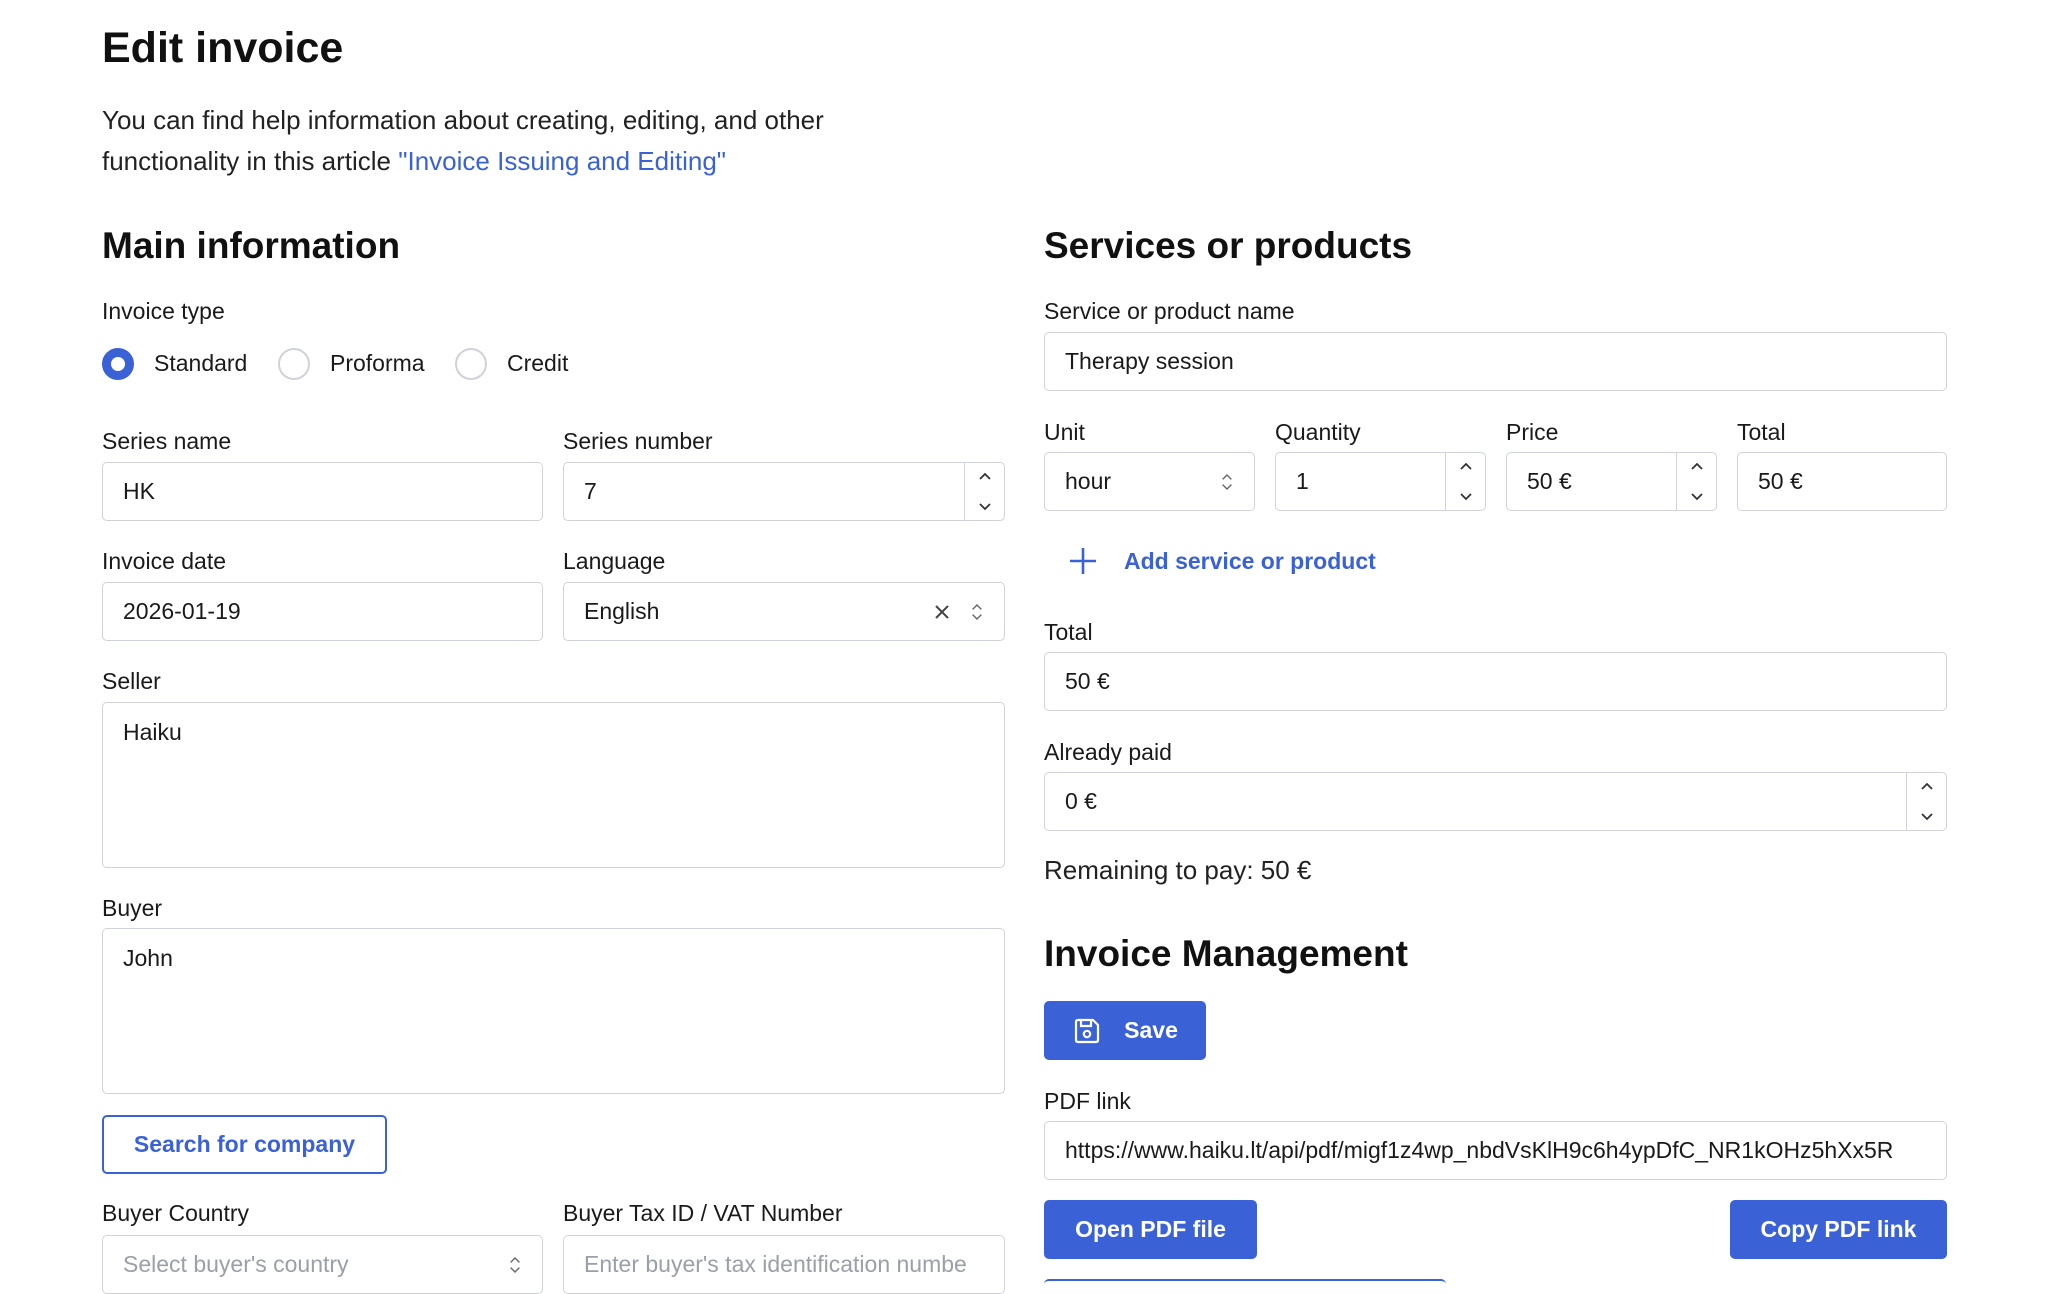  What do you see at coordinates (148, 958) in the screenshot?
I see `buyer-value: John` at bounding box center [148, 958].